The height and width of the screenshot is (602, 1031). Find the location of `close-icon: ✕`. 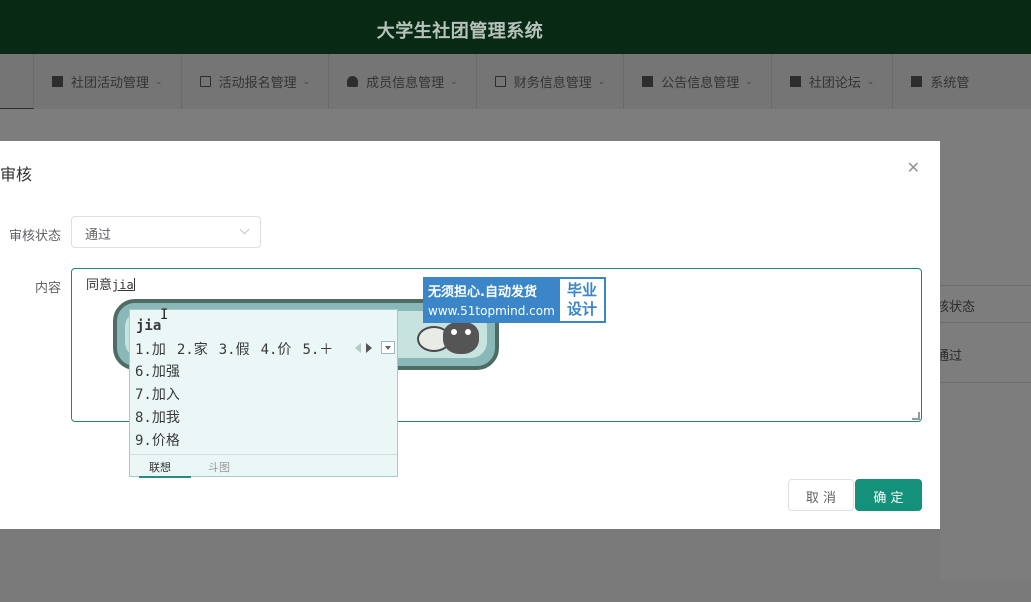

close-icon: ✕ is located at coordinates (913, 167).